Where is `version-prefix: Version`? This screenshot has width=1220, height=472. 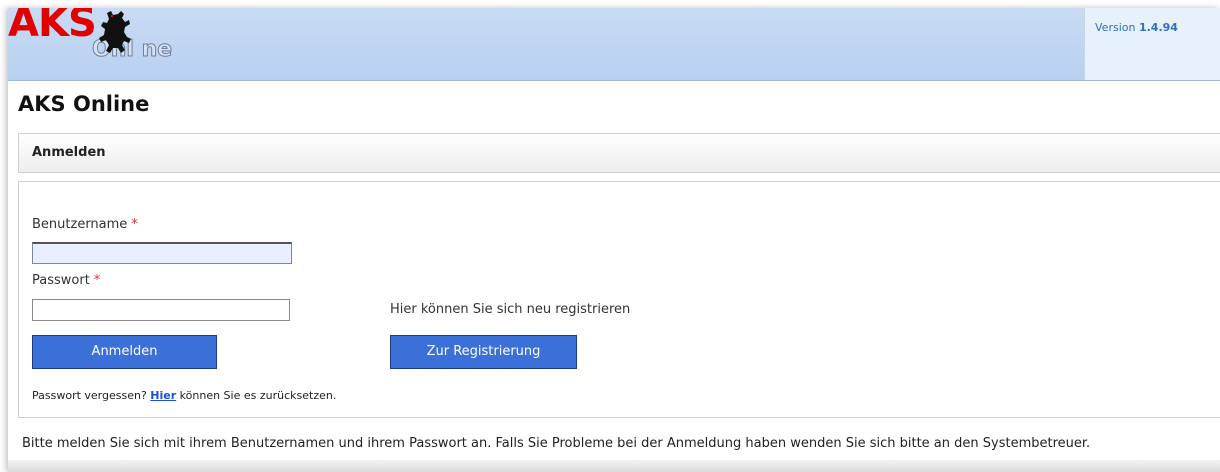
version-prefix: Version is located at coordinates (1115, 27).